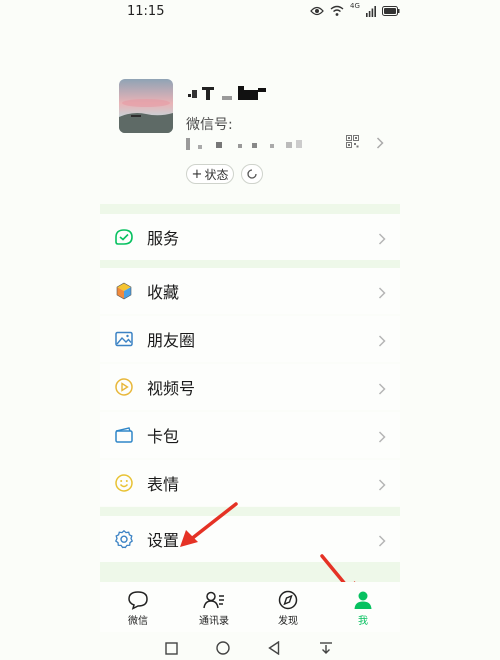  I want to click on moments-icon, so click(124, 339).